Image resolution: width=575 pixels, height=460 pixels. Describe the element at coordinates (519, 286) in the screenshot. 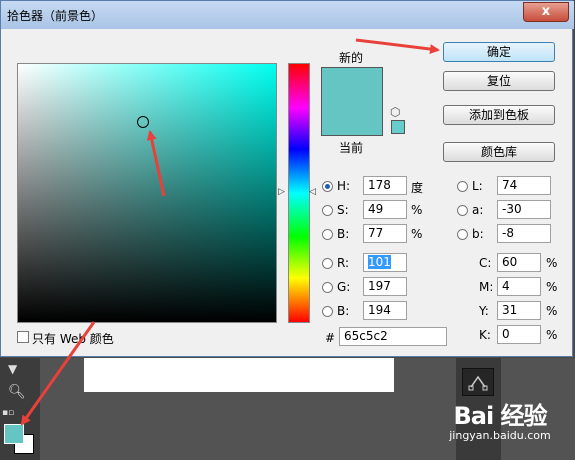

I see `m-field: 4` at that location.